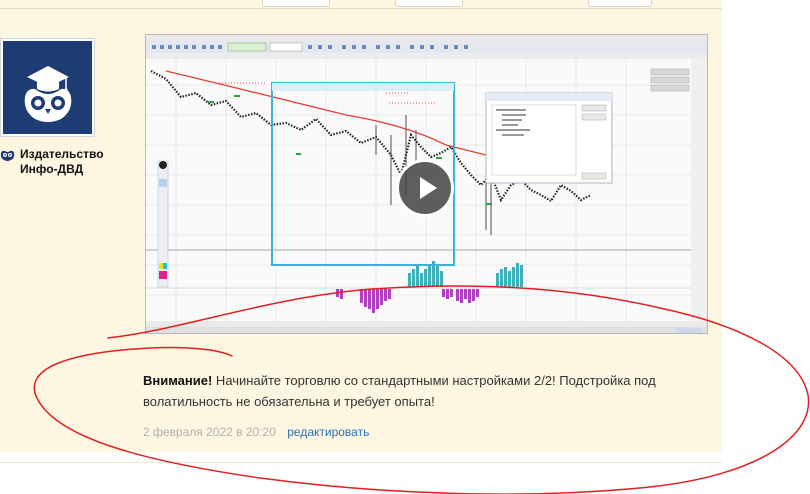 The height and width of the screenshot is (494, 810). What do you see at coordinates (429, 3) in the screenshot?
I see `top-button-mid` at bounding box center [429, 3].